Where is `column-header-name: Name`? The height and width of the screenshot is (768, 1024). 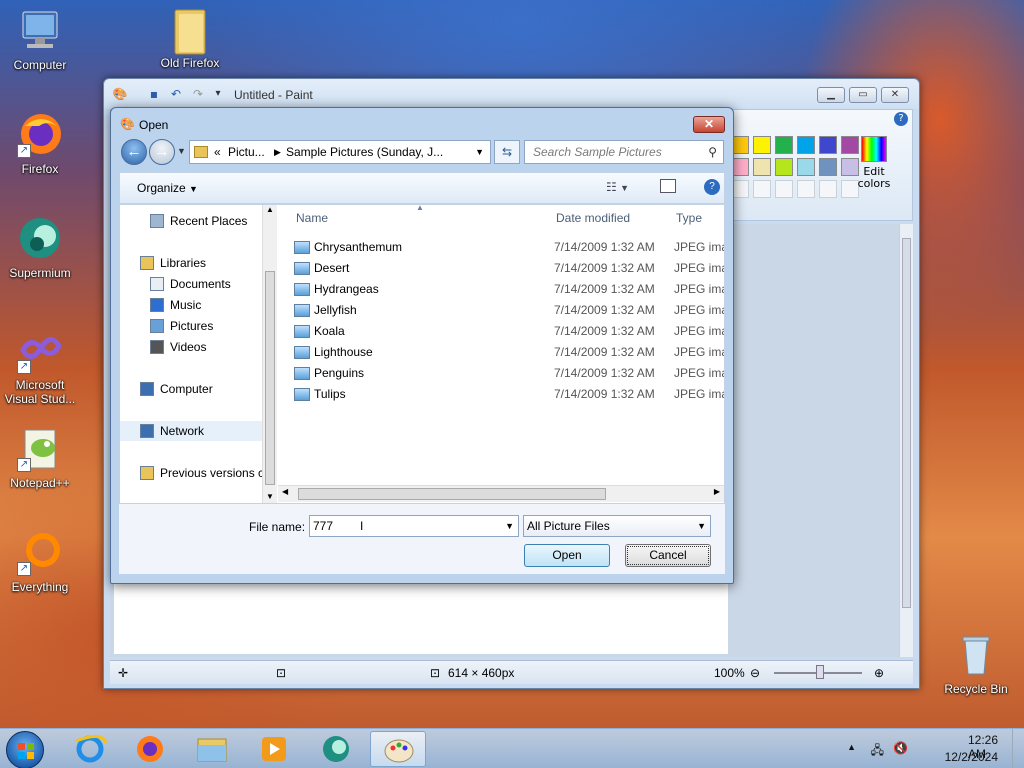
column-header-name: Name is located at coordinates (312, 218).